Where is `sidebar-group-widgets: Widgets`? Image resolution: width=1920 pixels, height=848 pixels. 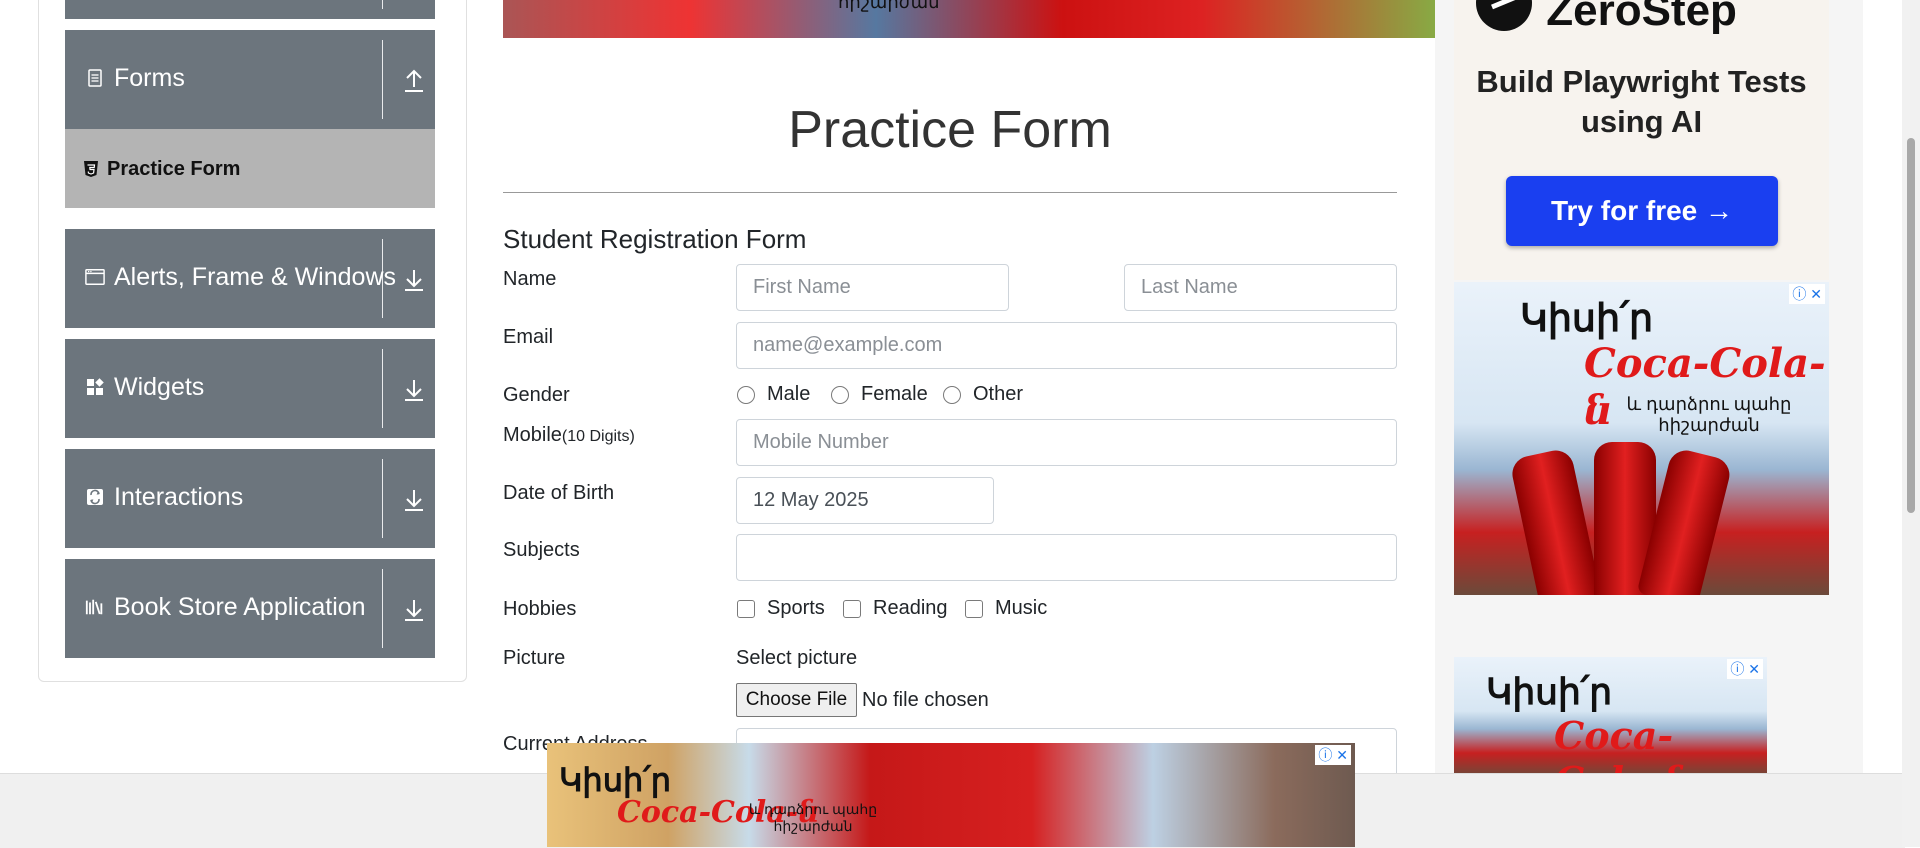
sidebar-group-widgets: Widgets is located at coordinates (250, 388).